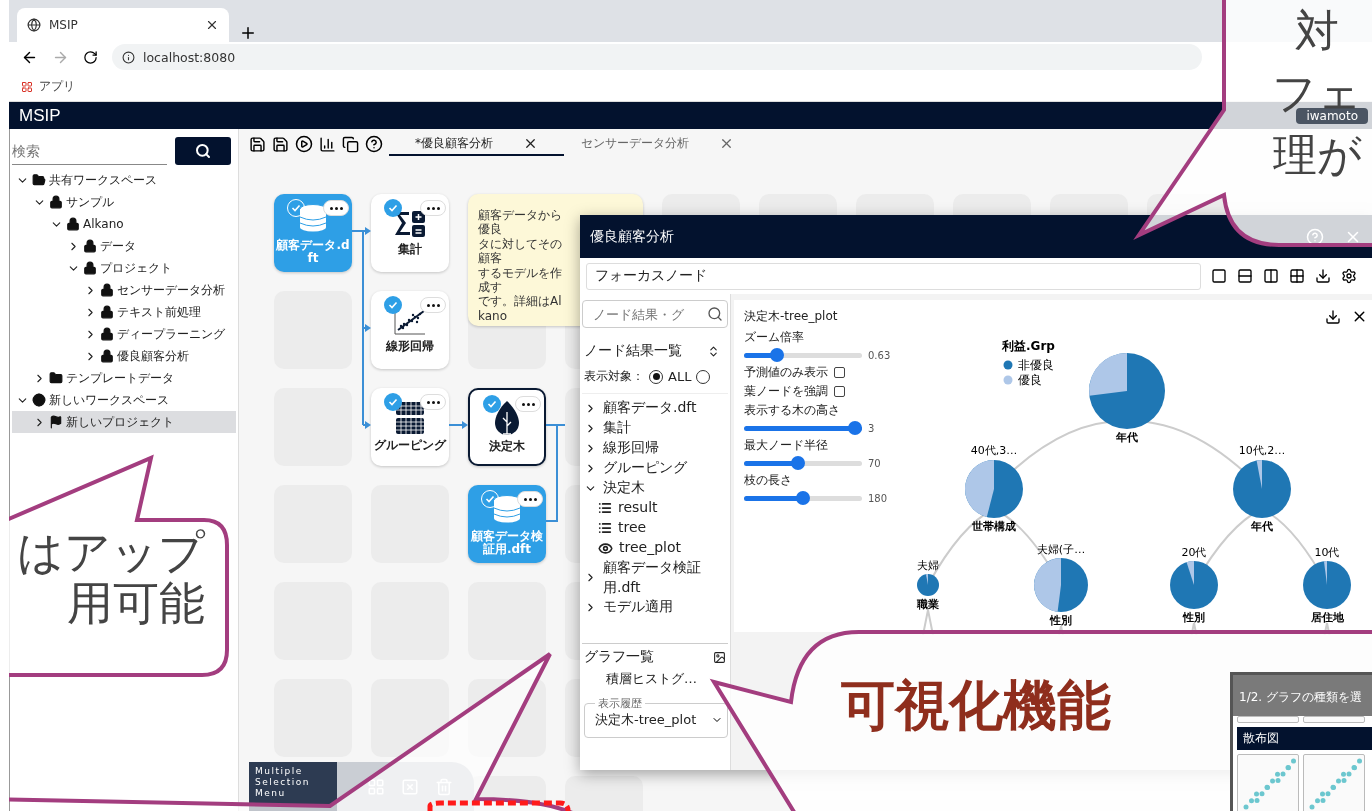 The width and height of the screenshot is (1372, 811). I want to click on slider-value: 70, so click(874, 463).